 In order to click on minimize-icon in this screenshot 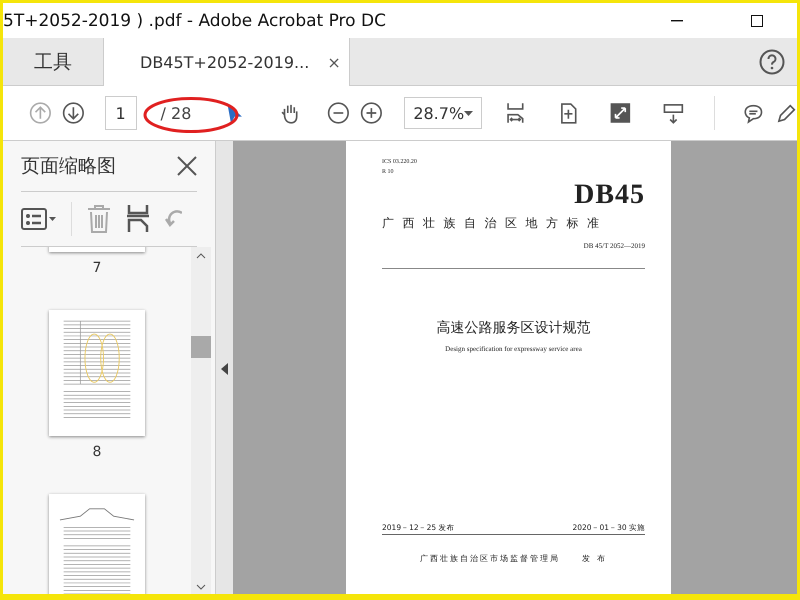, I will do `click(677, 21)`.